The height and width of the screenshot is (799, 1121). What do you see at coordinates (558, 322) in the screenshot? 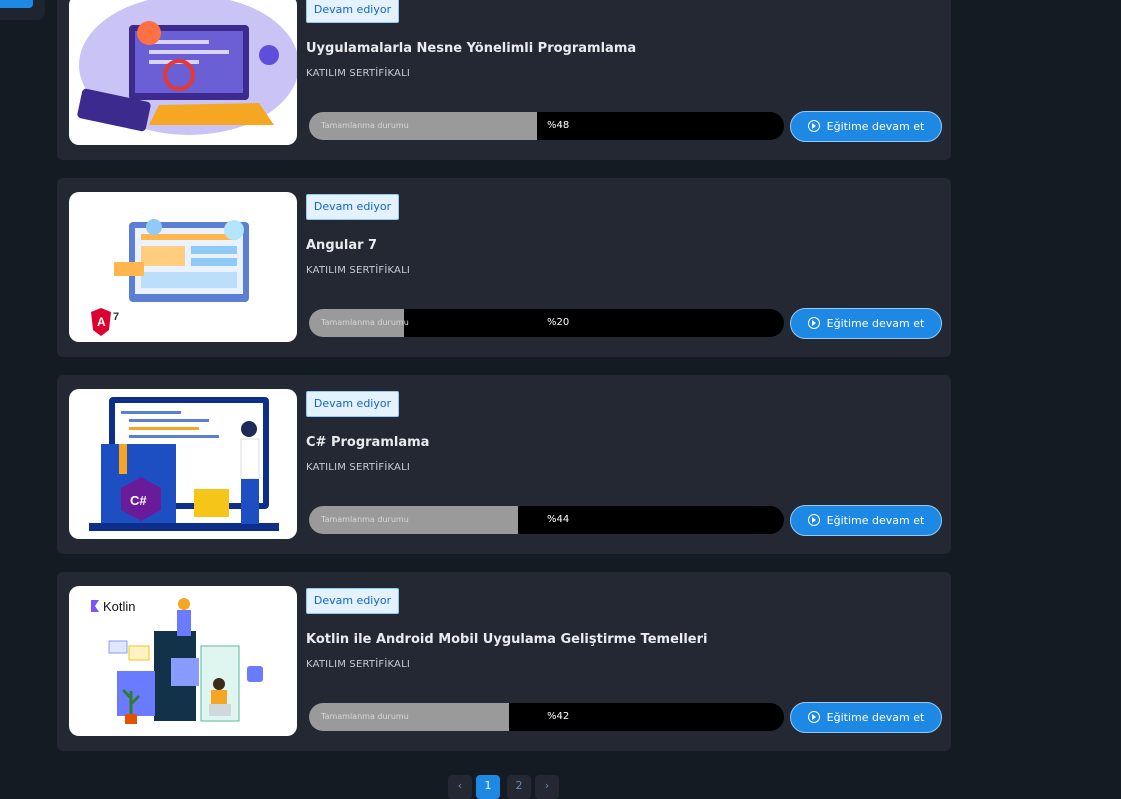
I see `progress-value: %20` at bounding box center [558, 322].